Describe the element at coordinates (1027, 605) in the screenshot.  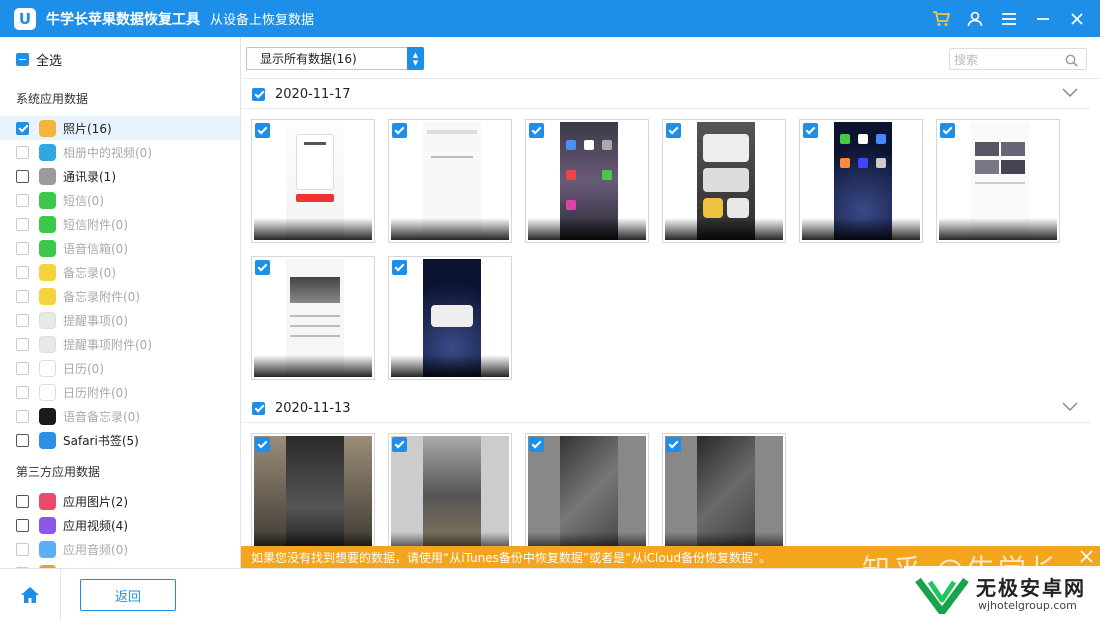
I see `site-url: wjhotelgroup.com` at that location.